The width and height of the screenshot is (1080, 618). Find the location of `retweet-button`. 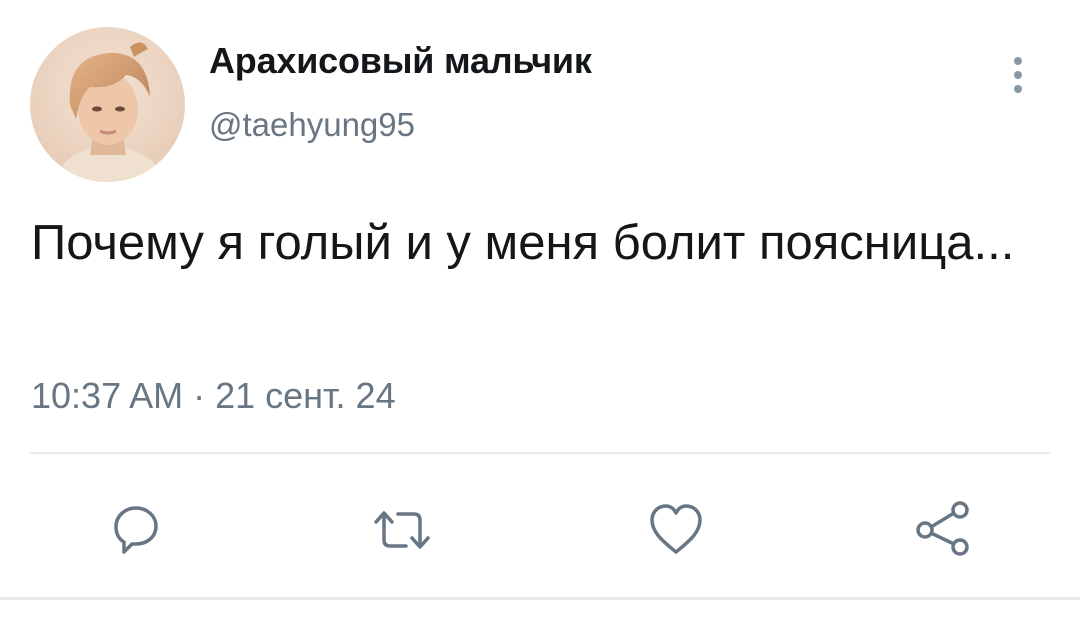

retweet-button is located at coordinates (402, 530).